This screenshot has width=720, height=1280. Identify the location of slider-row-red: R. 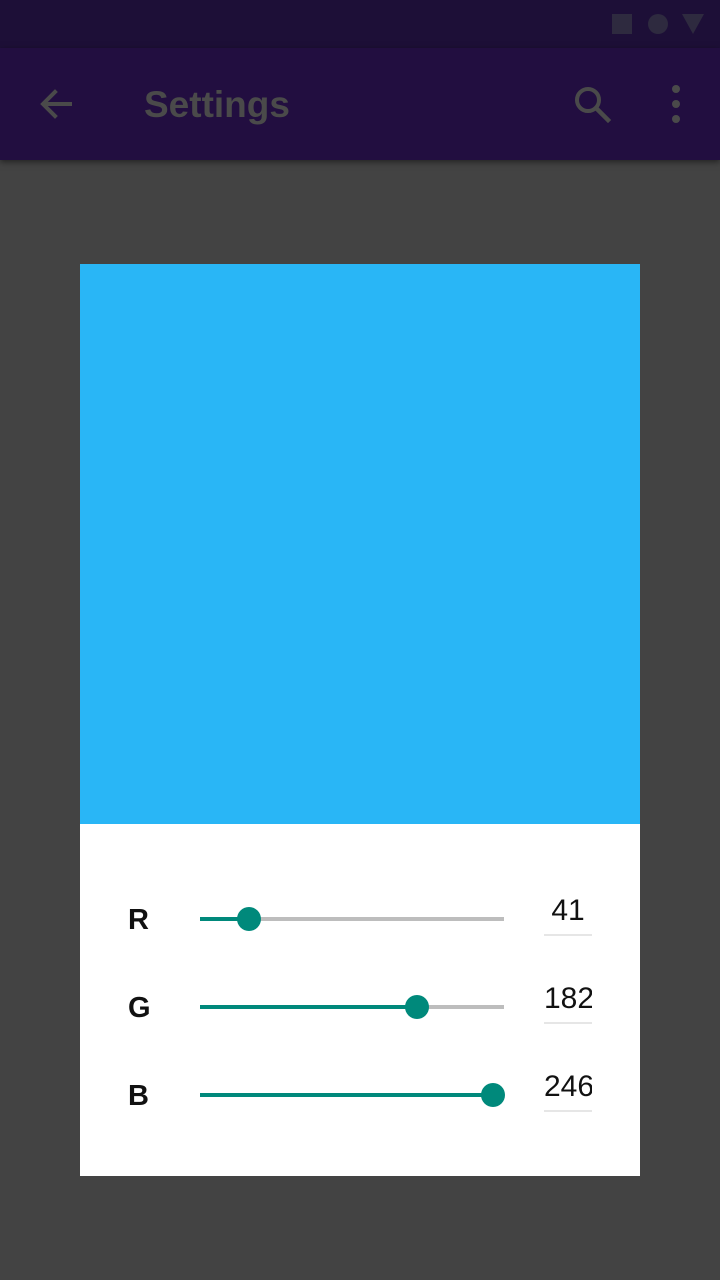
(360, 918).